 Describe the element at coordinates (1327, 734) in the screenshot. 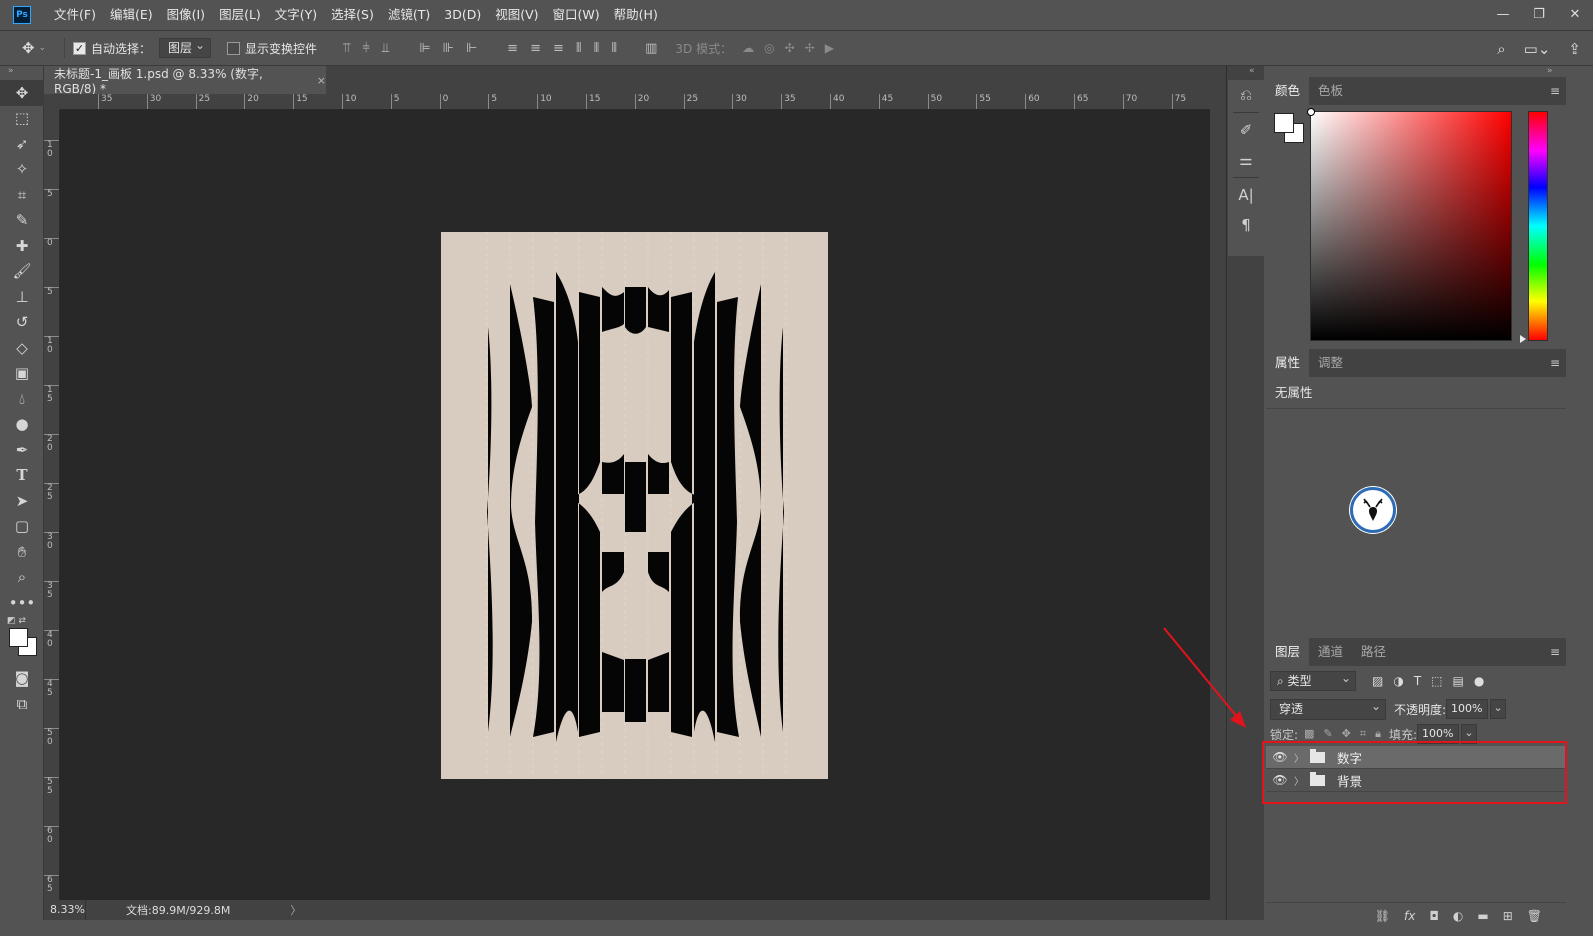

I see `lock-pixels-icon: ✎` at that location.